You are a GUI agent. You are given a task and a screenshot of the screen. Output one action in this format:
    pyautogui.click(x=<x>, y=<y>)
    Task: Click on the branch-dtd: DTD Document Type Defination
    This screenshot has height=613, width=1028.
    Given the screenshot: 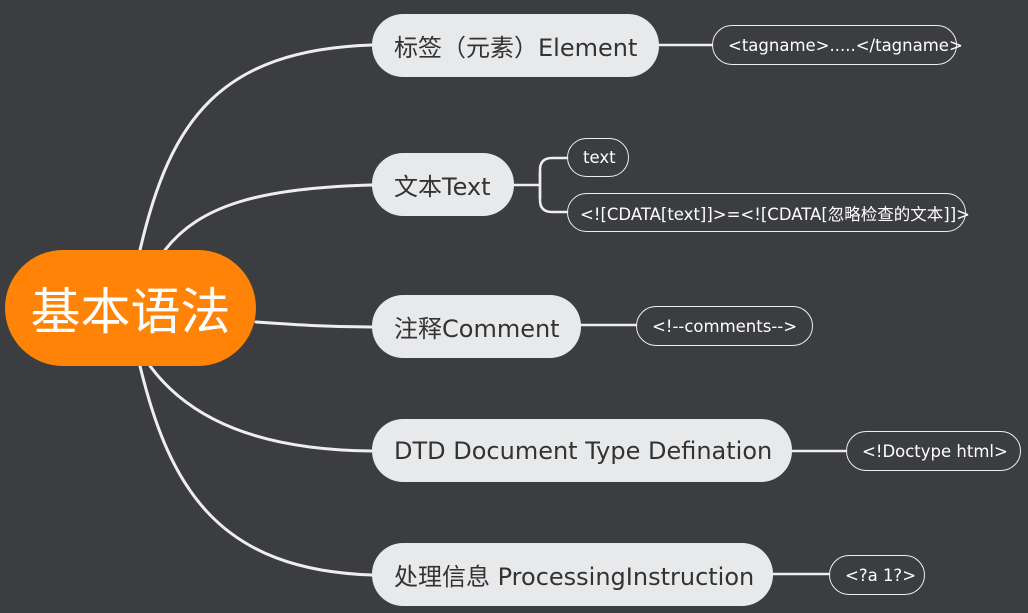 What is the action you would take?
    pyautogui.click(x=582, y=450)
    